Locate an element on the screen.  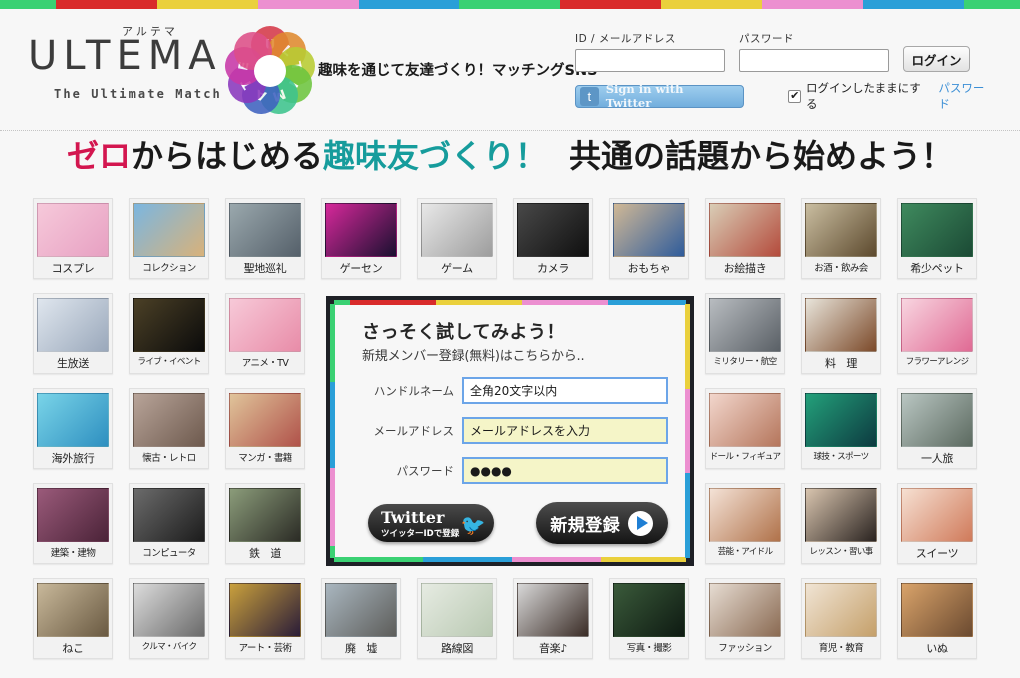
category-tile-label: カメラ is located at coordinates (553, 268).